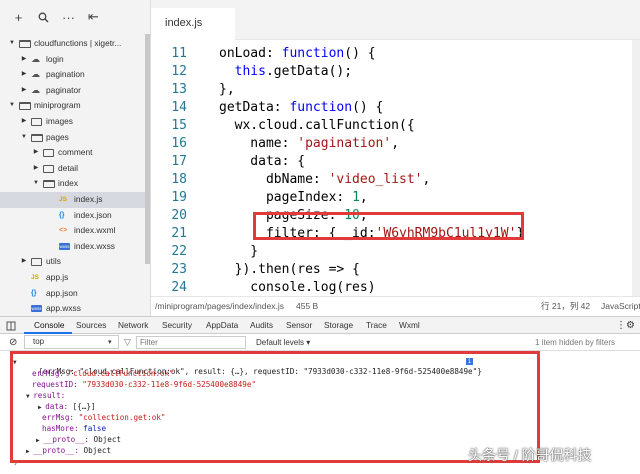  I want to click on tree-item: ▼ index, so click(72, 184).